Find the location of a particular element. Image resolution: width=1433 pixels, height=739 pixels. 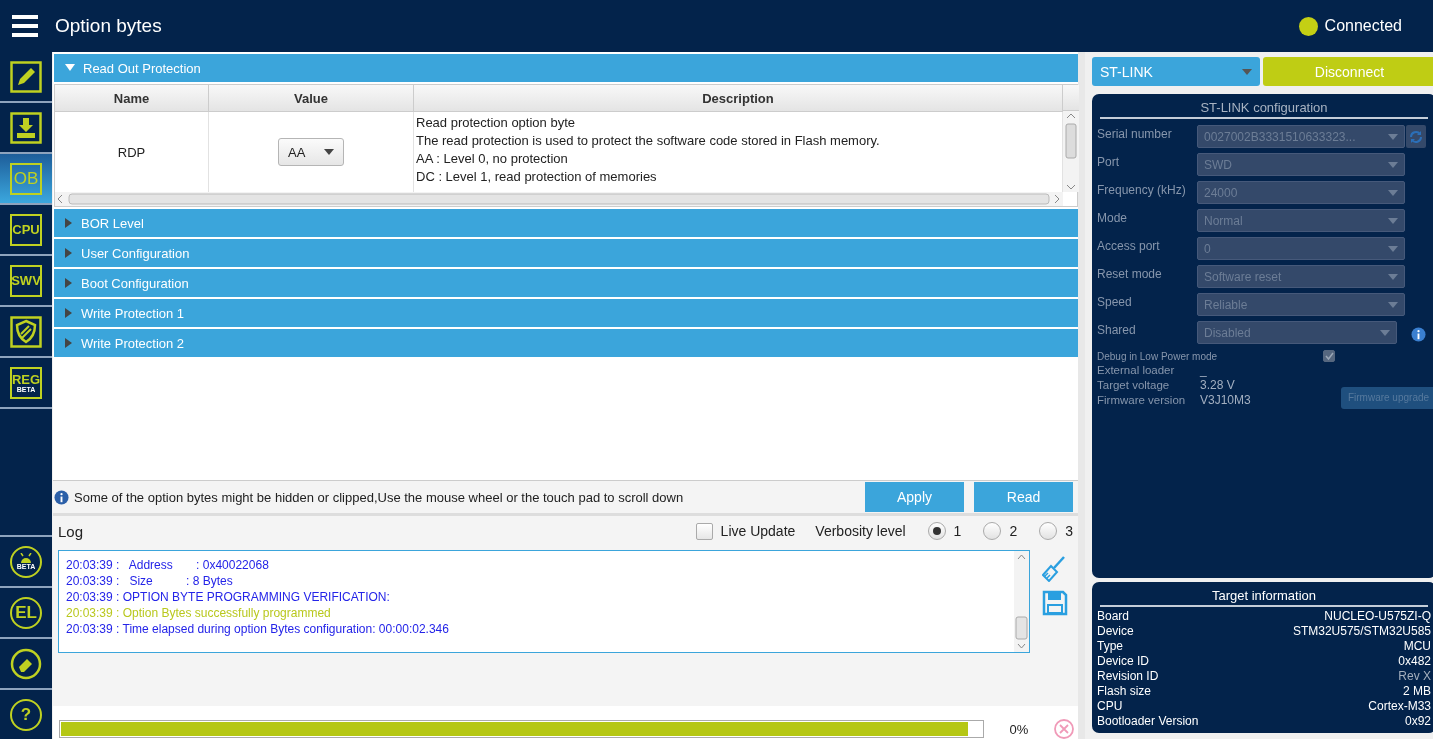

checkbox-label: Live Update is located at coordinates (758, 531).